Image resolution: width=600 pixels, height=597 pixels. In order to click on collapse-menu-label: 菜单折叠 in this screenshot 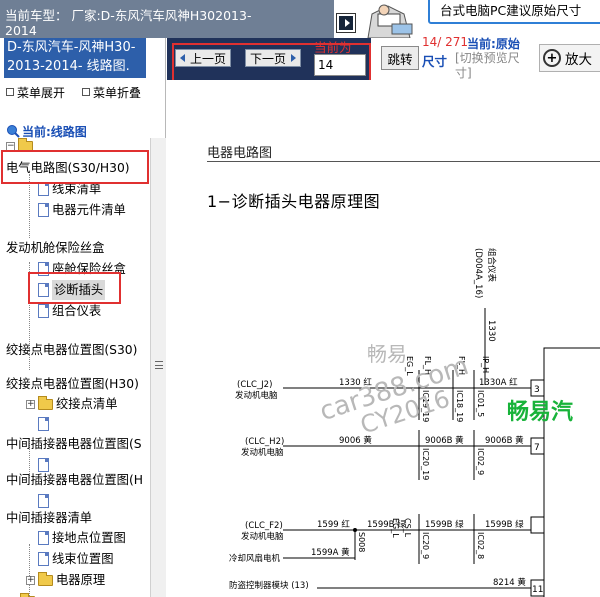, I will do `click(117, 92)`.